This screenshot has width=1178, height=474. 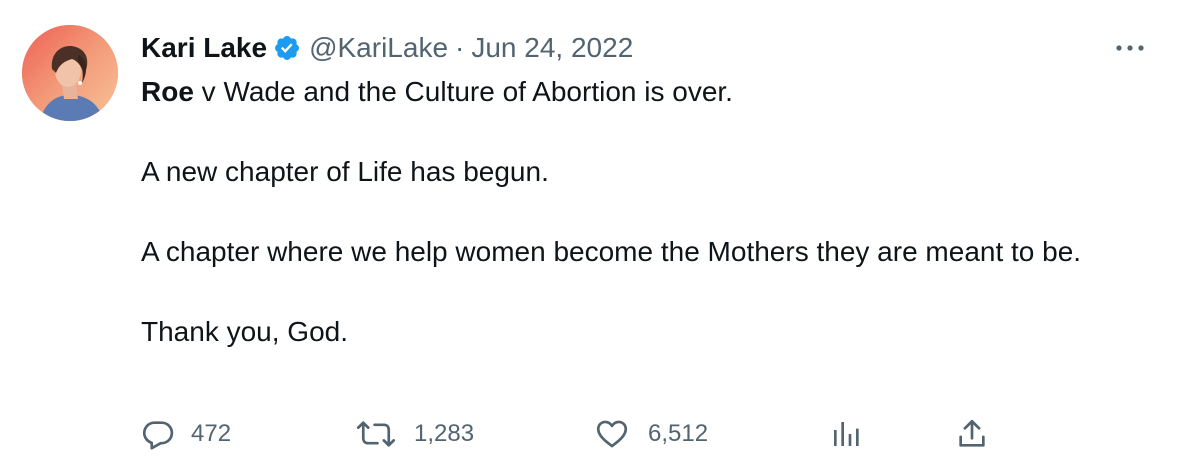 I want to click on tweet-date: Jun 24, 2022, so click(x=552, y=48).